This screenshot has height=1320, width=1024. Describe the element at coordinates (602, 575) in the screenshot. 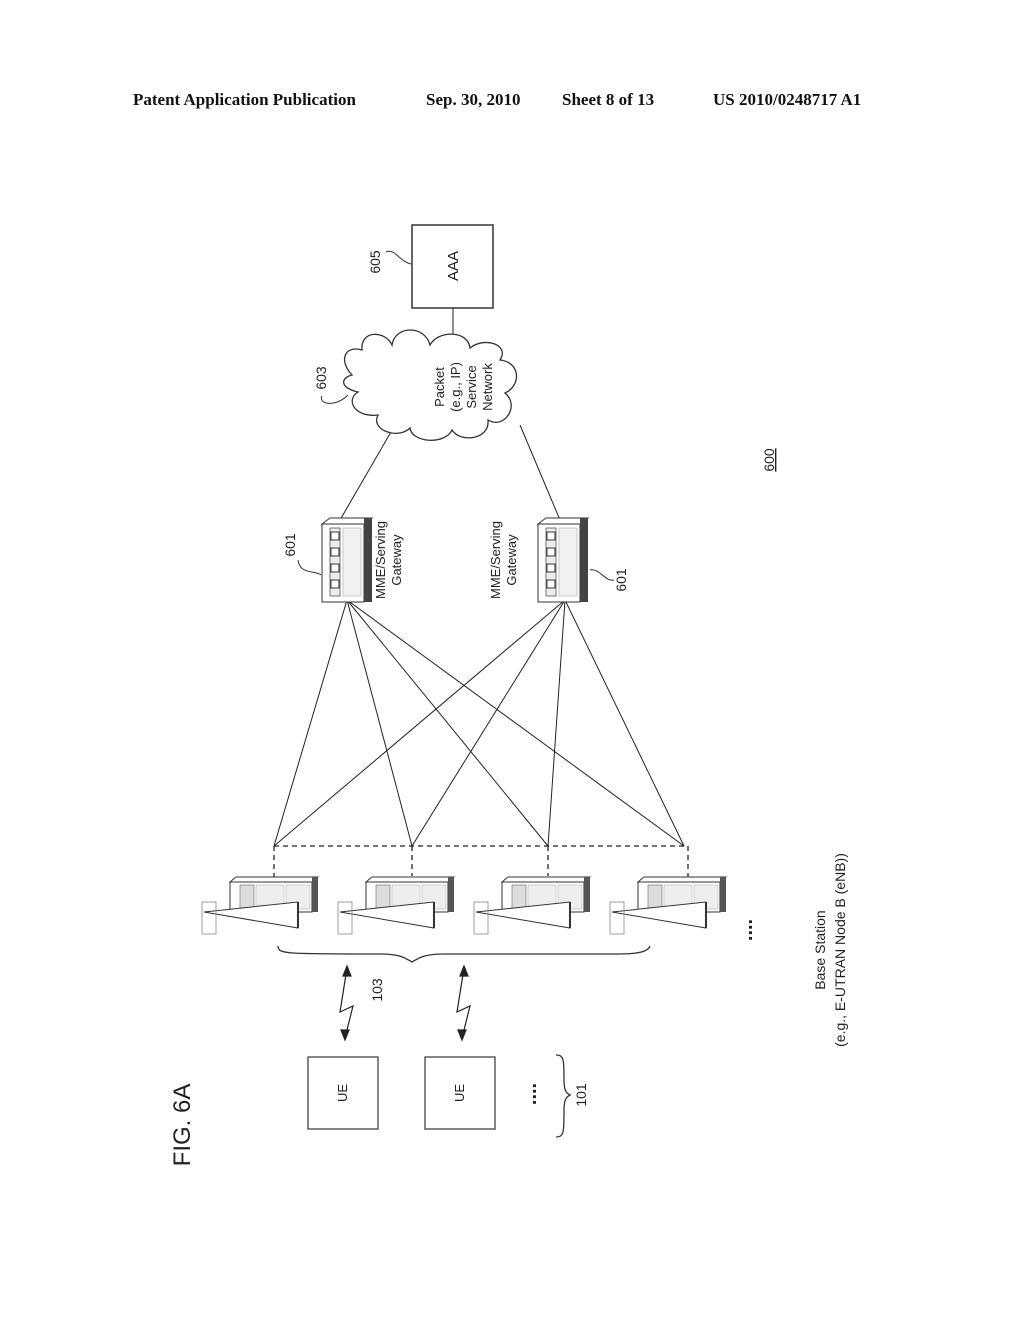

I see `leader-601-b` at that location.